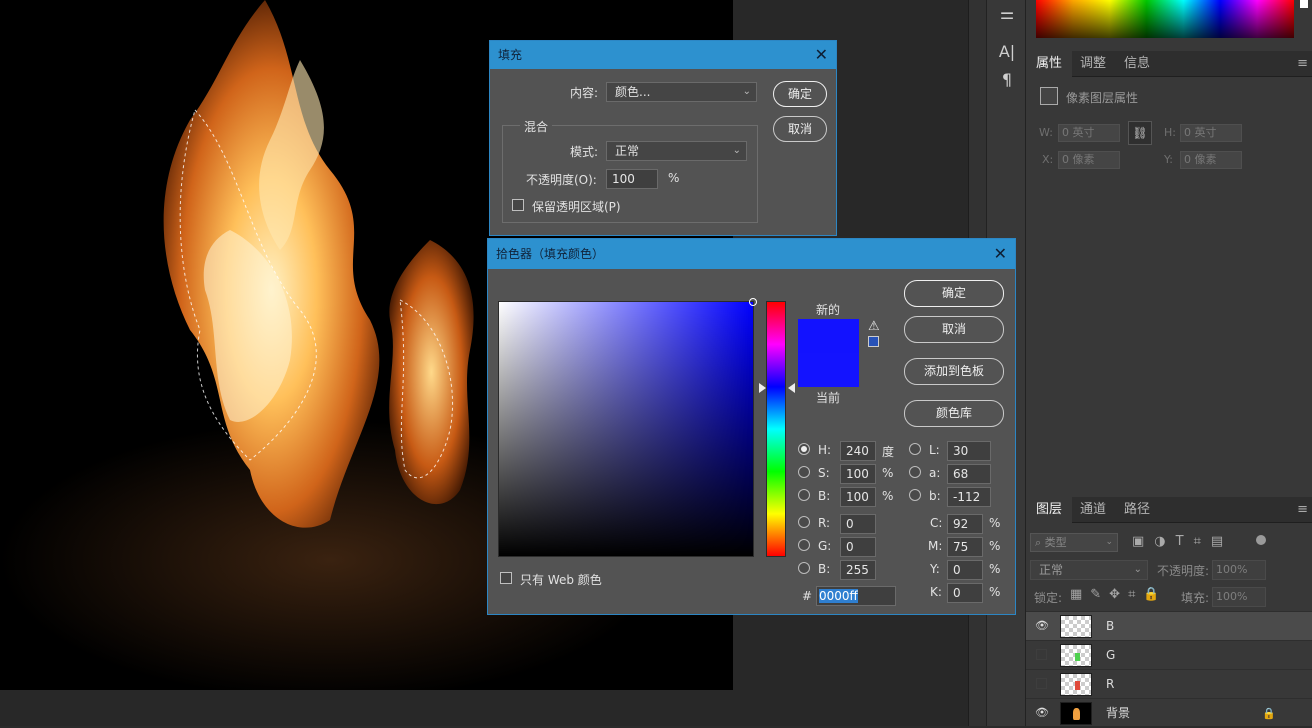 The image size is (1312, 728). I want to click on add-to-swatches-button: 添加到色板, so click(954, 371).